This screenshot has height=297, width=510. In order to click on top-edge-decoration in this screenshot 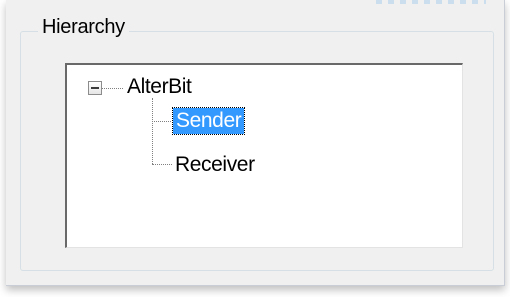, I will do `click(431, 2)`.